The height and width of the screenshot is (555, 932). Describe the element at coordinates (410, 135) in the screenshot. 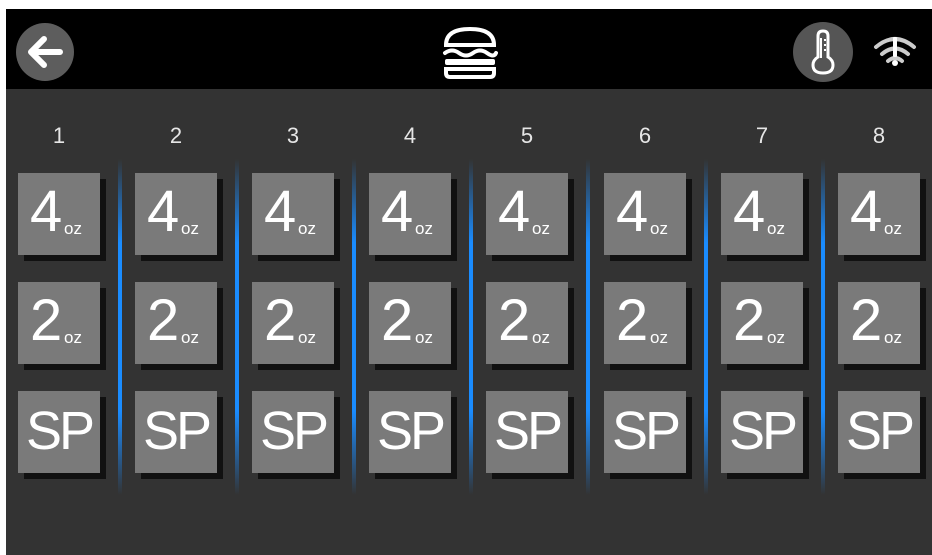

I see `lane-number: 4` at that location.